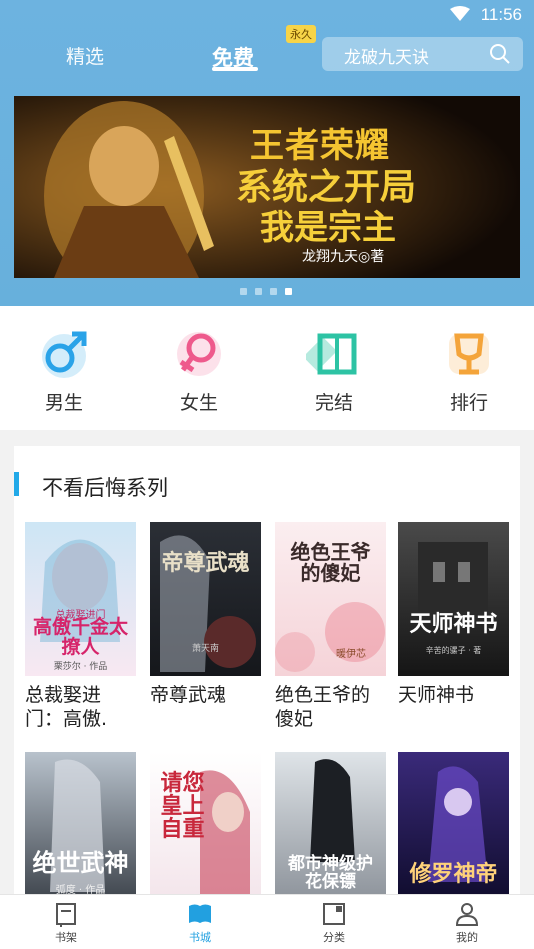 The height and width of the screenshot is (949, 534). I want to click on tab-jingxuan: 精选, so click(85, 55).